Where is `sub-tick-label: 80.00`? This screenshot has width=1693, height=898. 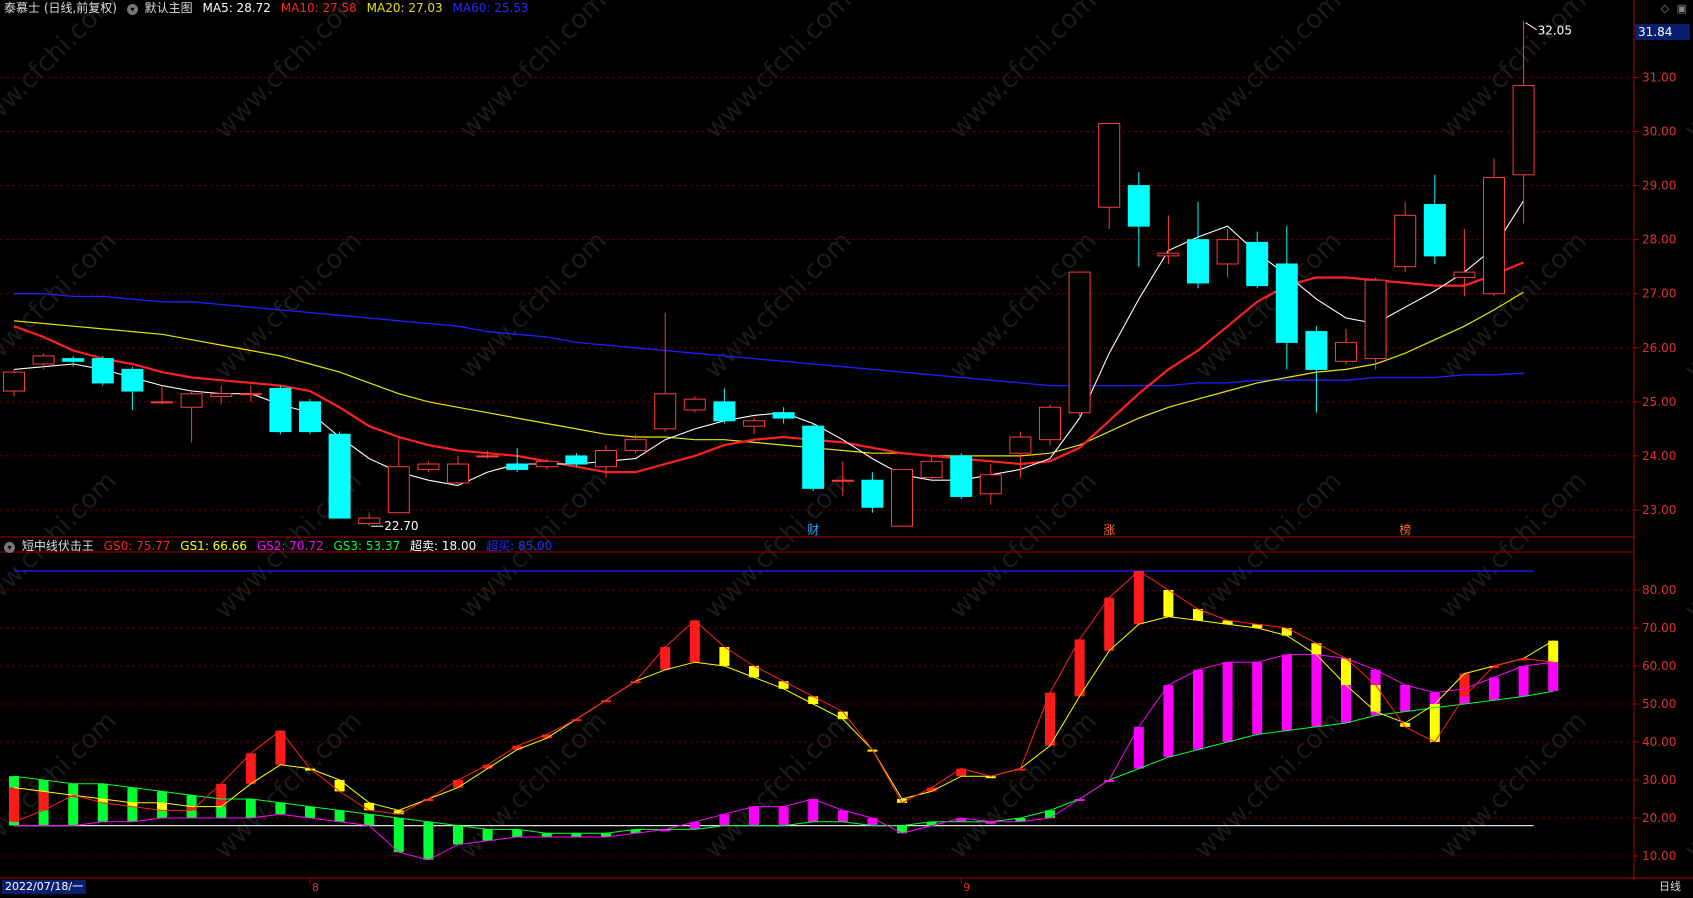
sub-tick-label: 80.00 is located at coordinates (1659, 590).